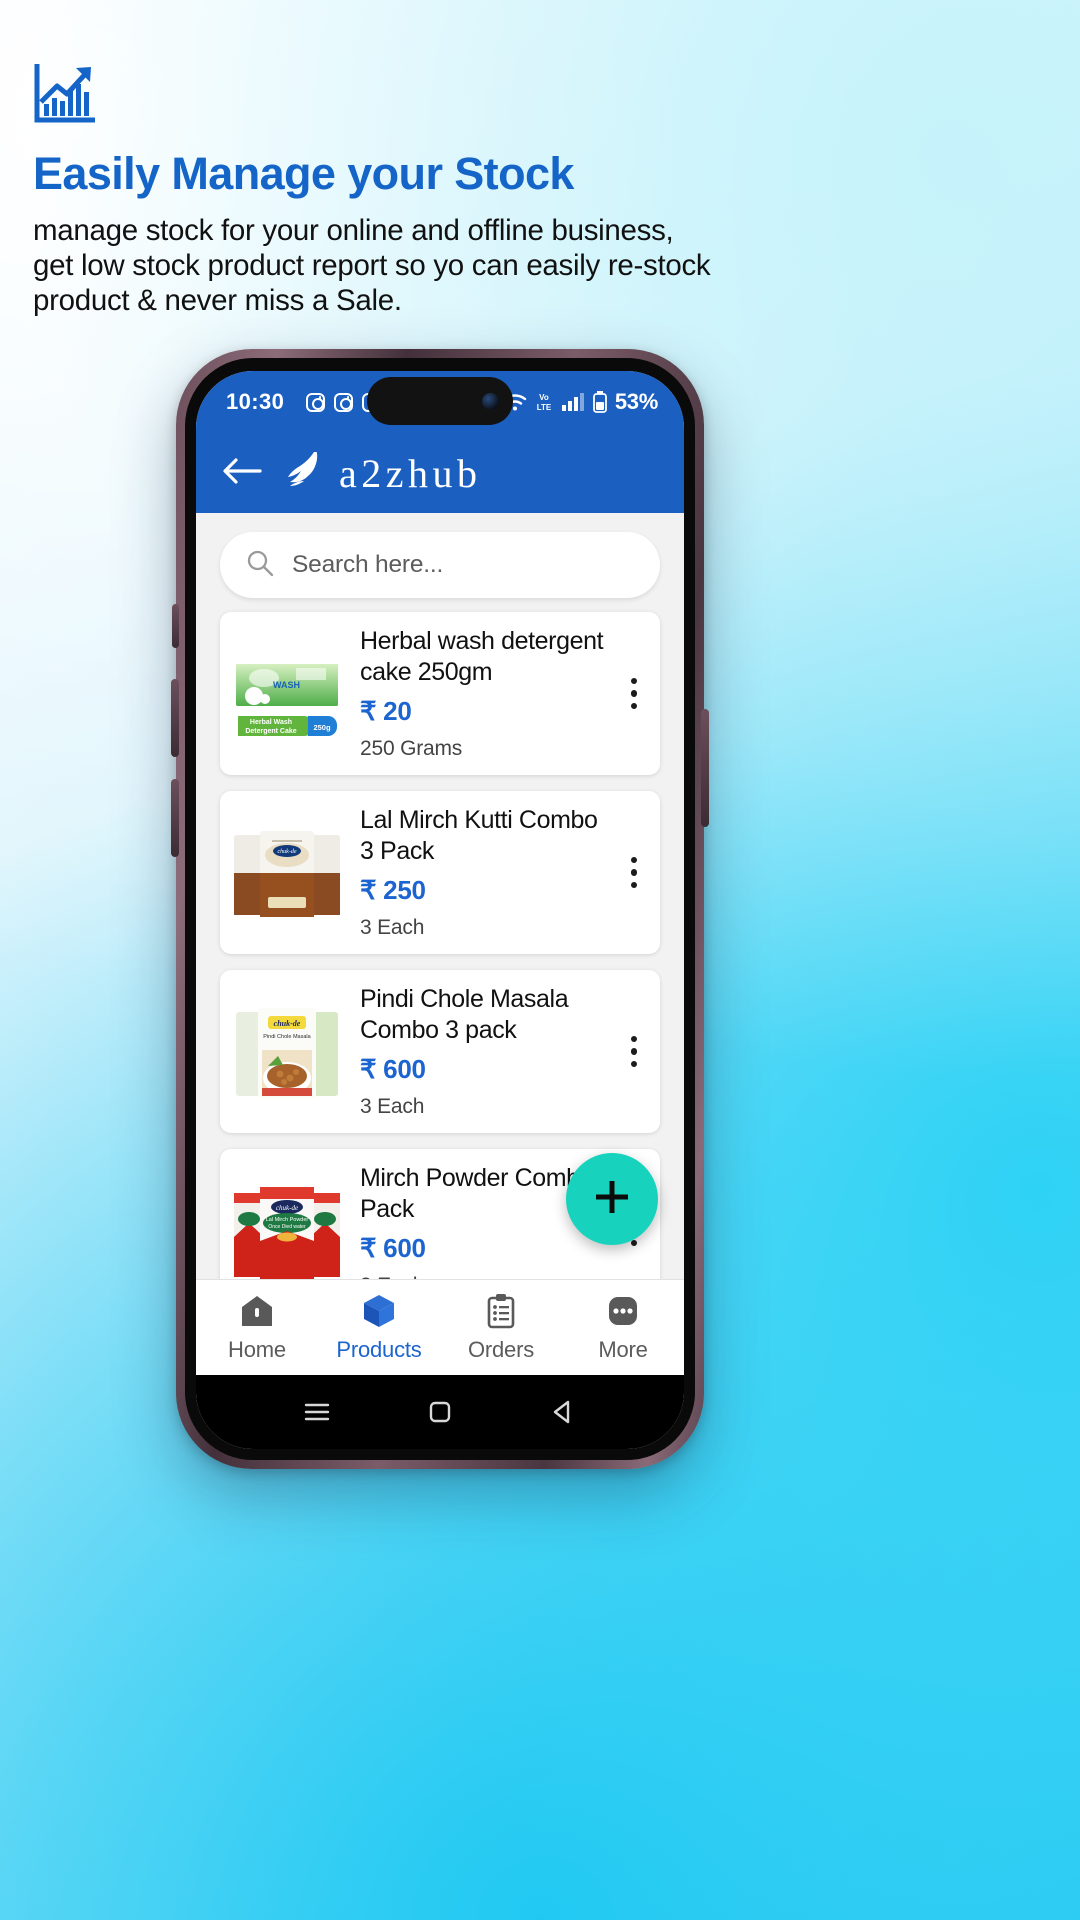 The image size is (1080, 1920). What do you see at coordinates (573, 402) in the screenshot?
I see `signal-icon` at bounding box center [573, 402].